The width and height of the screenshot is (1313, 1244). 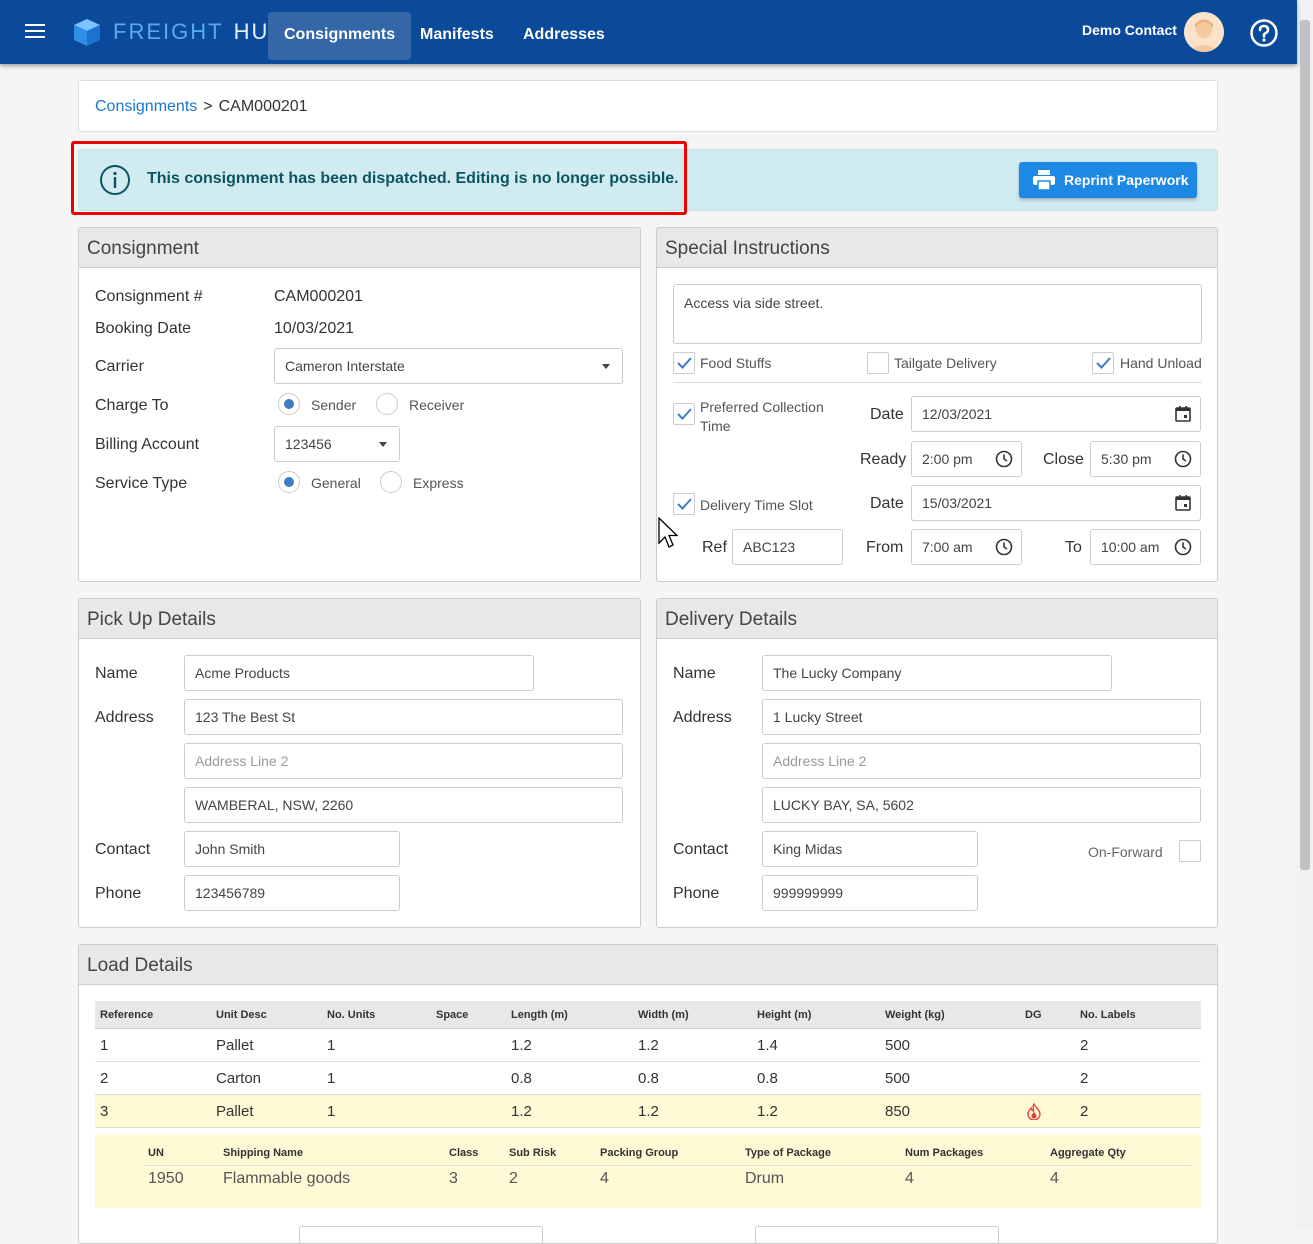 What do you see at coordinates (287, 1178) in the screenshot?
I see `dg-cell: Flammable goods` at bounding box center [287, 1178].